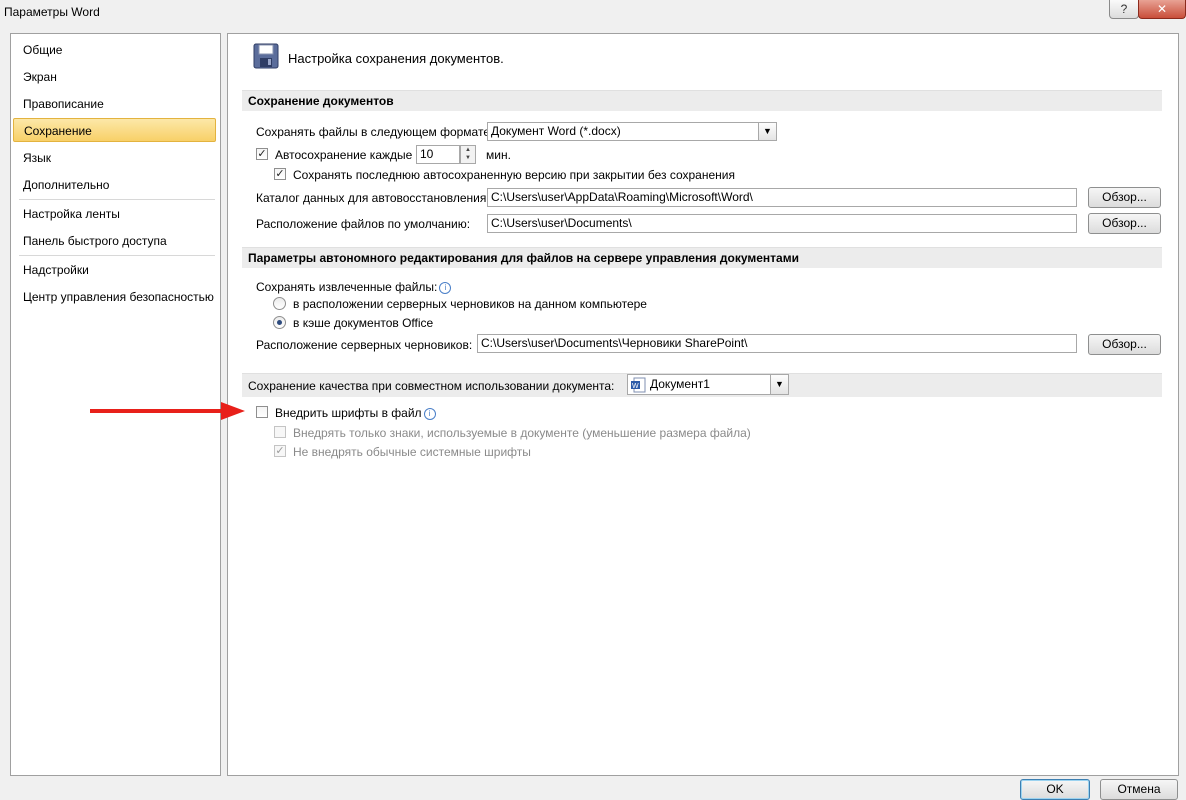 The width and height of the screenshot is (1186, 800). What do you see at coordinates (632, 131) in the screenshot?
I see `save-format-dropdown: Документ Word (*.docx) ▼` at bounding box center [632, 131].